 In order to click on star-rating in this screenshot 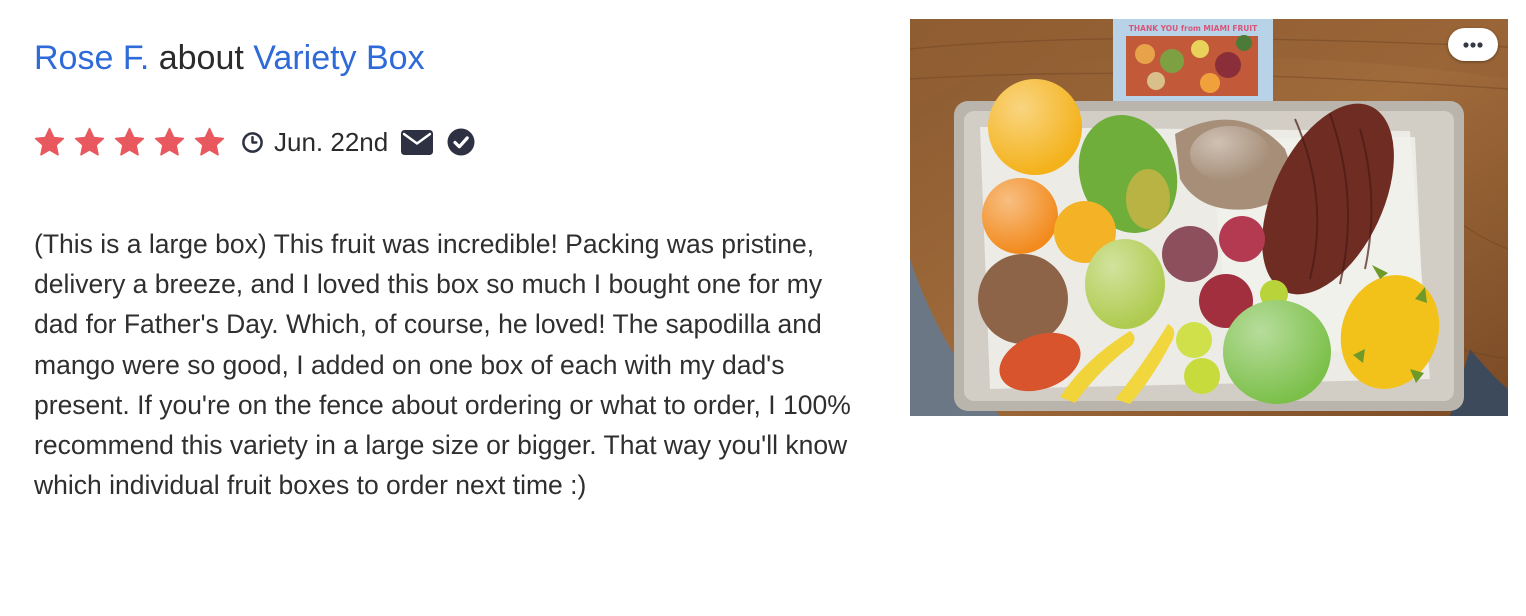, I will do `click(134, 142)`.